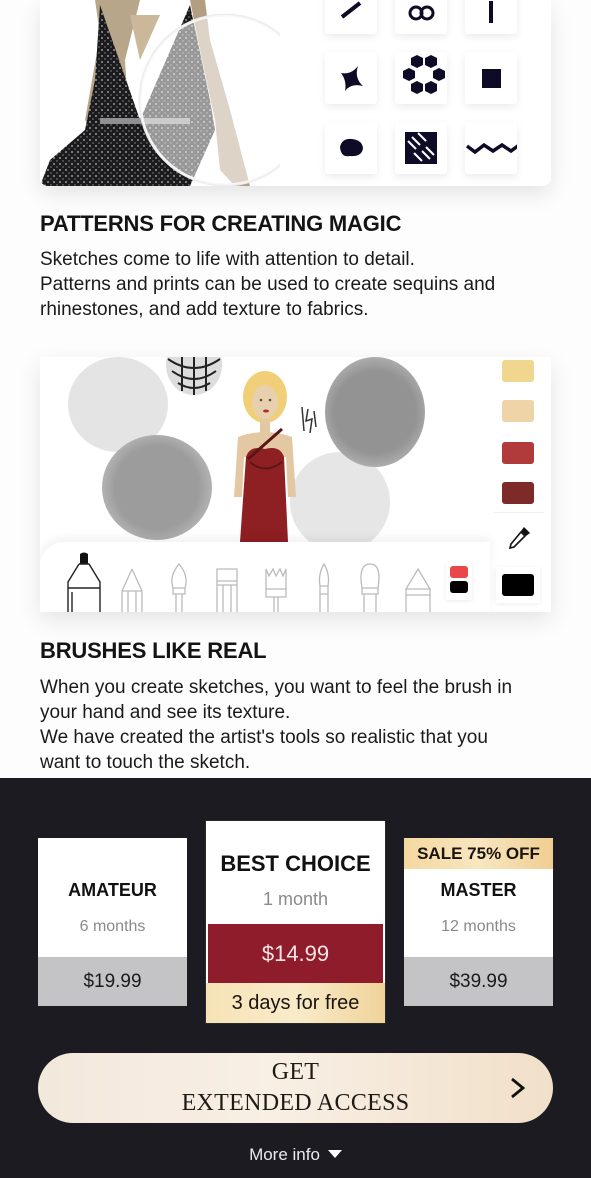  I want to click on plan-duration: 1 month, so click(295, 899).